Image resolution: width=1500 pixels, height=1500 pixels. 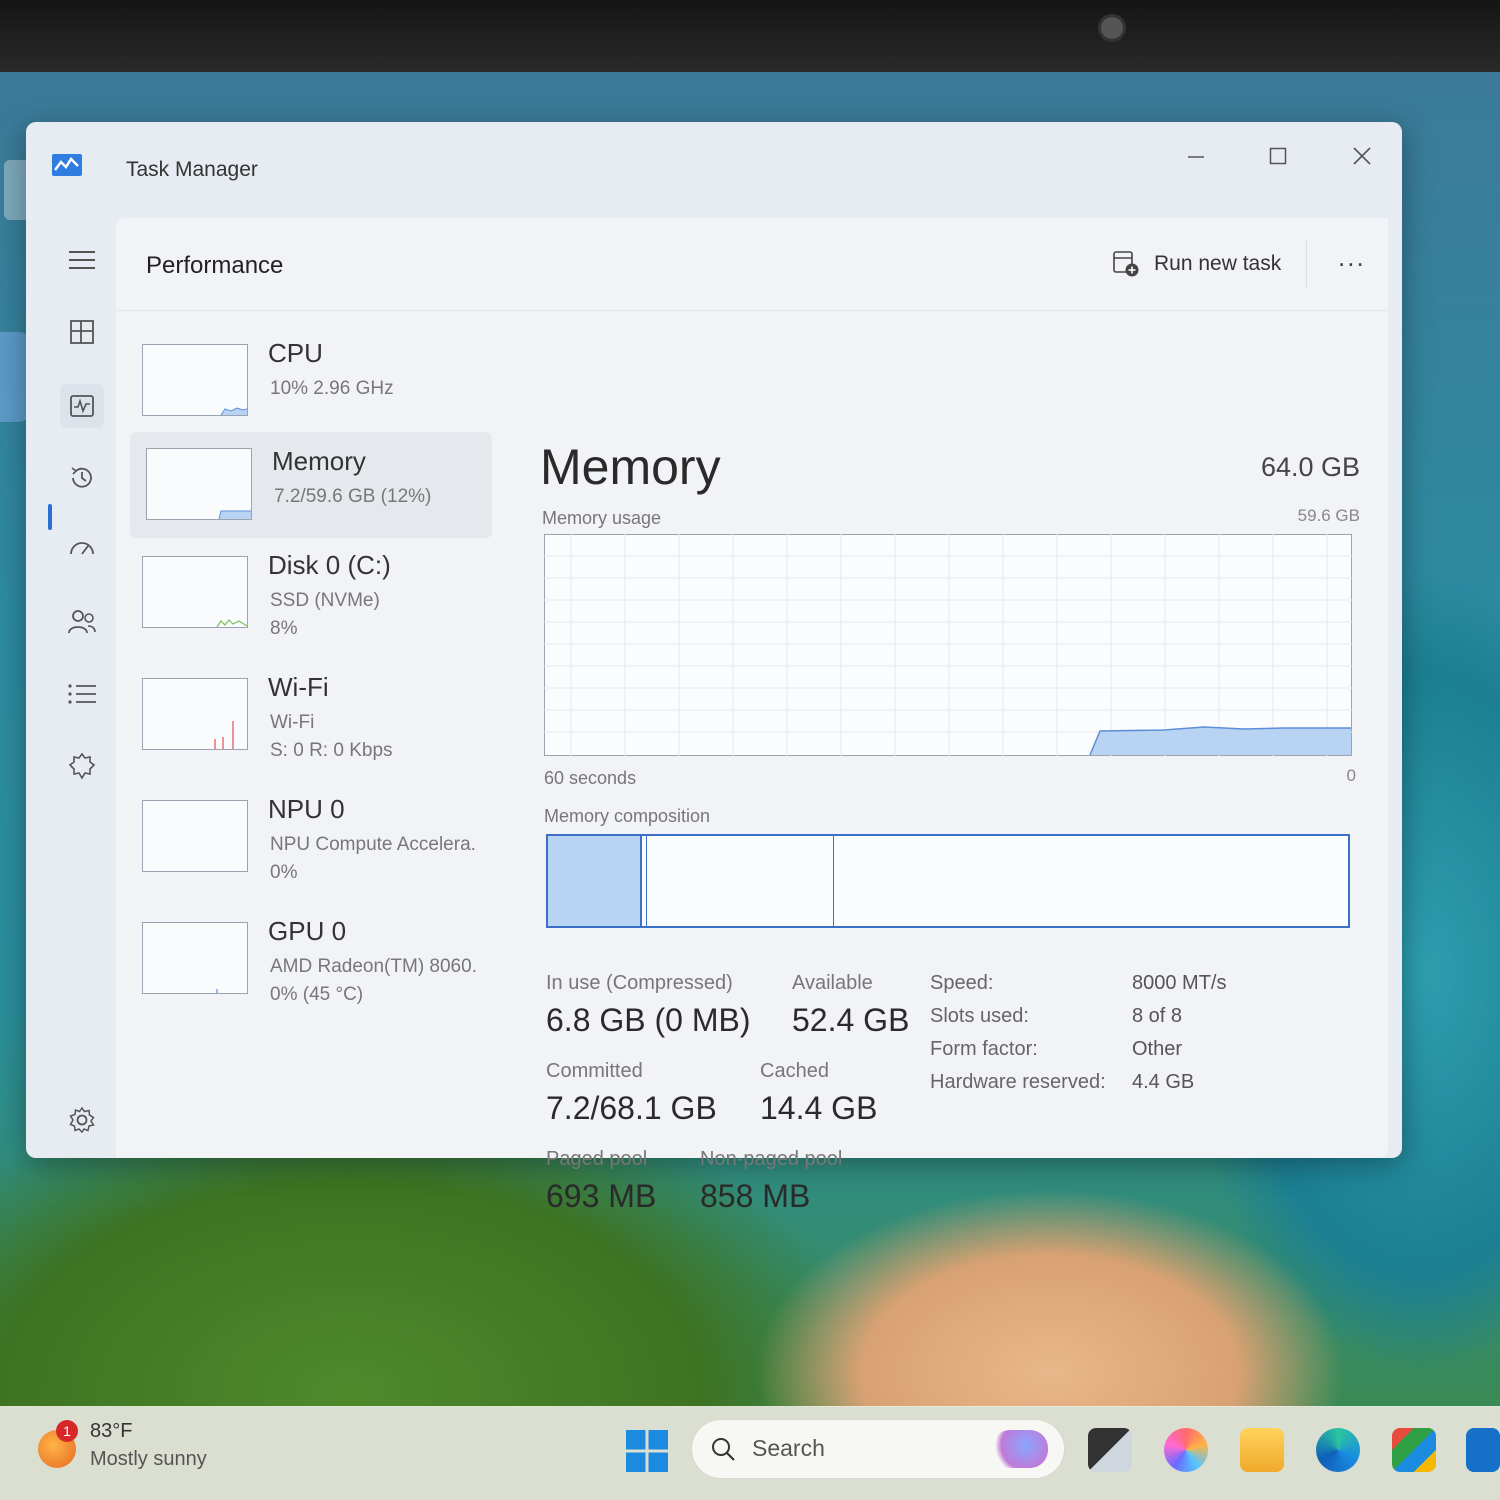 I want to click on speed-label: Speed:, so click(x=962, y=983).